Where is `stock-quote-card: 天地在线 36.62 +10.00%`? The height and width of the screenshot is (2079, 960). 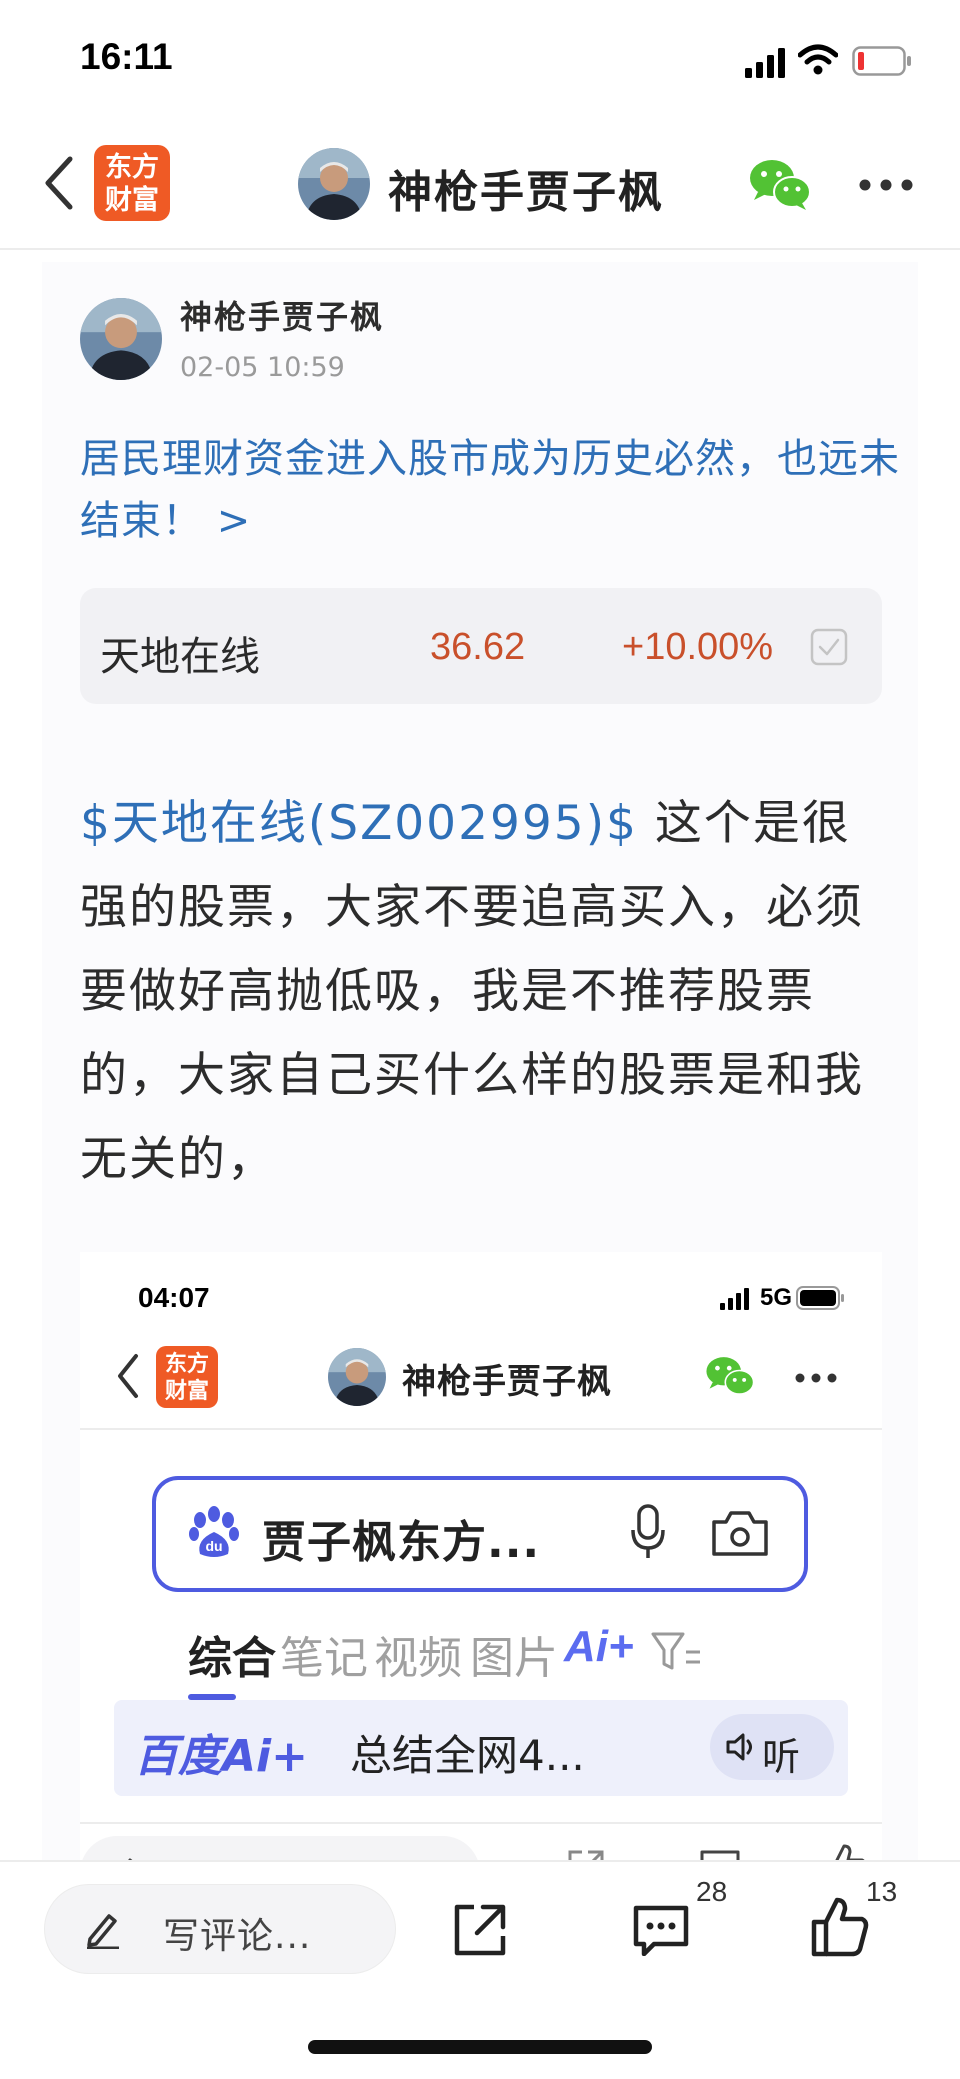
stock-quote-card: 天地在线 36.62 +10.00% is located at coordinates (481, 646).